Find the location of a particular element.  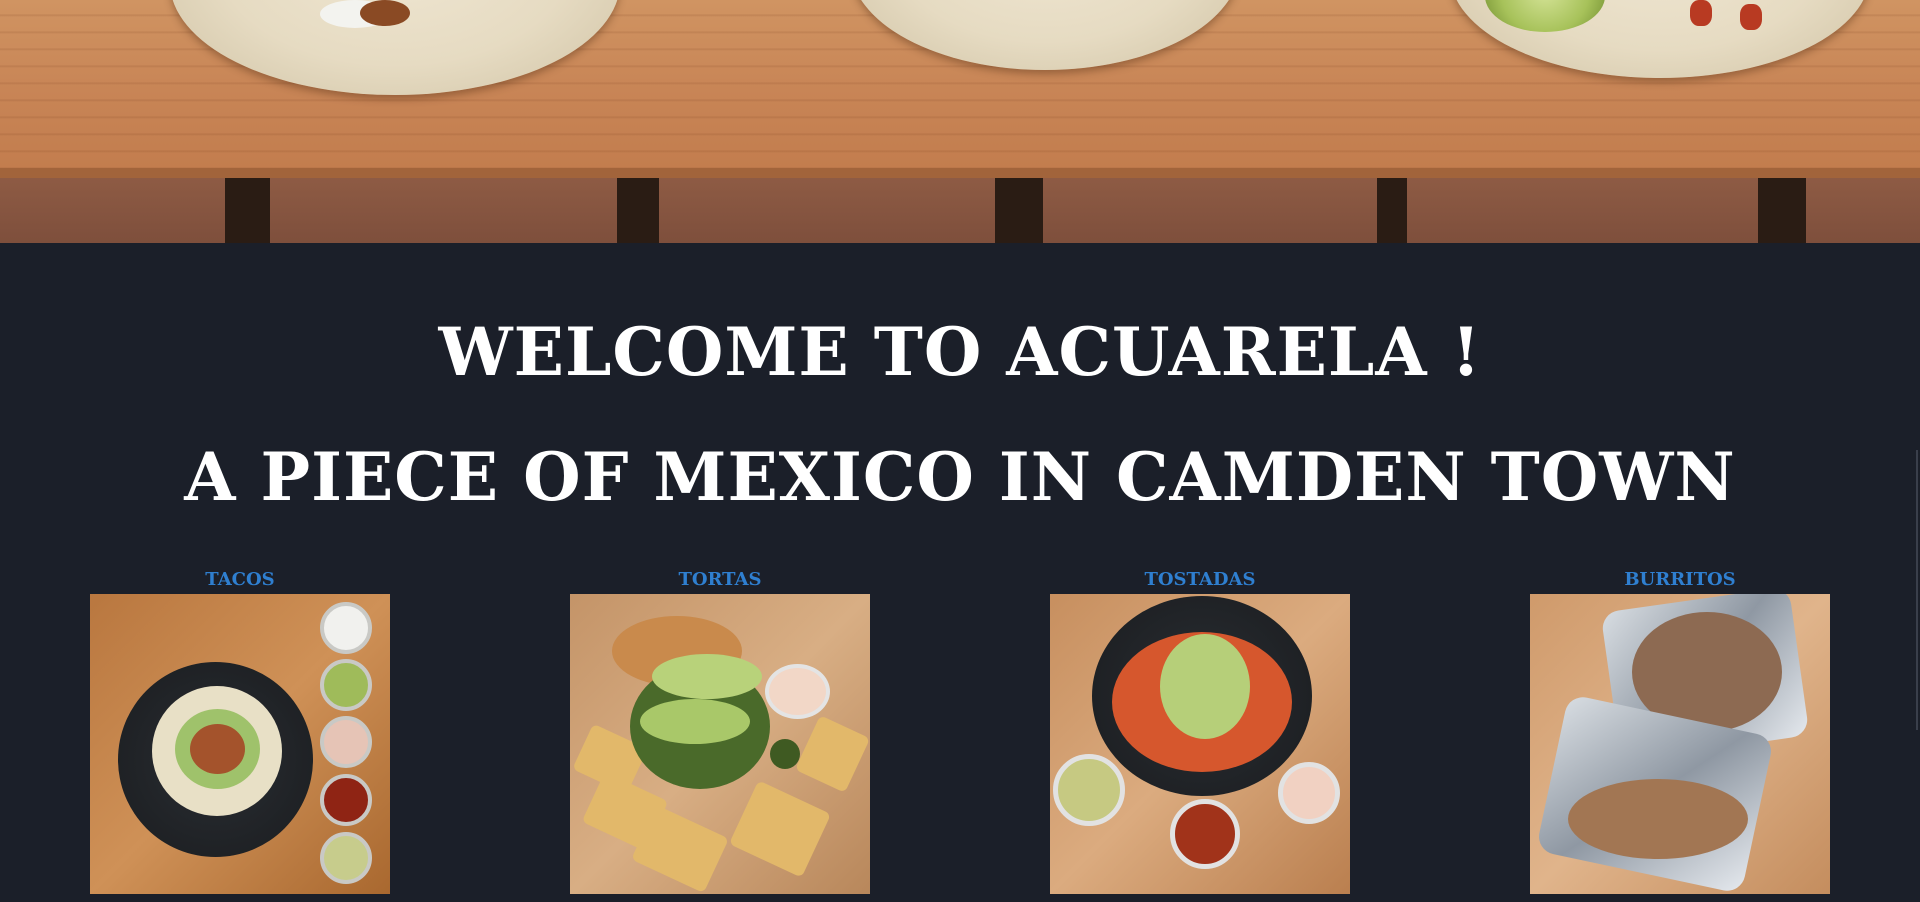

menu-card-tacos: TACOS is located at coordinates (240, 730).